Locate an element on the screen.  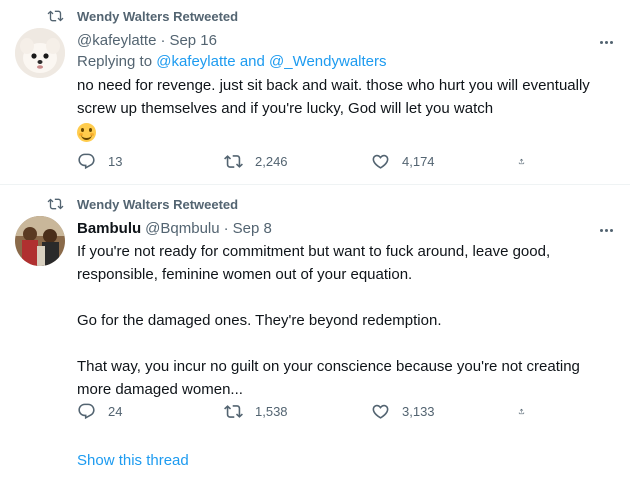
retweet-count: 1,538 is located at coordinates (271, 411).